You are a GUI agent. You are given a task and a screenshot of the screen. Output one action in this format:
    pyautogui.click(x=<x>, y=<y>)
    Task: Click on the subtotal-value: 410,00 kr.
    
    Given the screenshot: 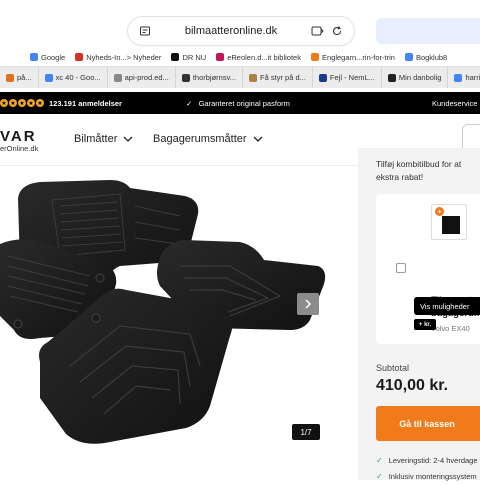 What is the action you would take?
    pyautogui.click(x=412, y=385)
    